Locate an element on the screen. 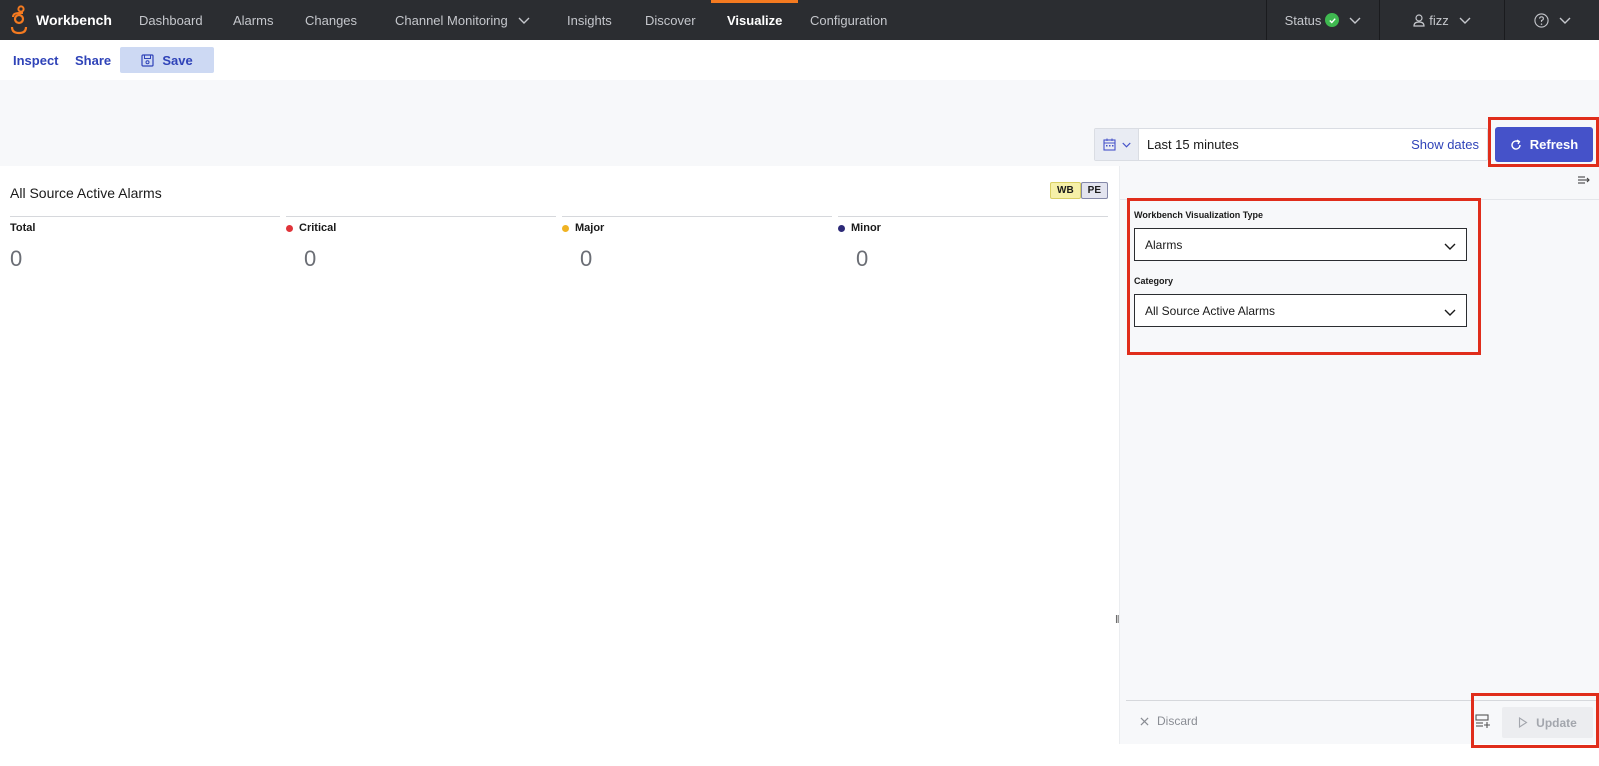 The width and height of the screenshot is (1599, 766). viz-type-value: Alarms is located at coordinates (1164, 244).